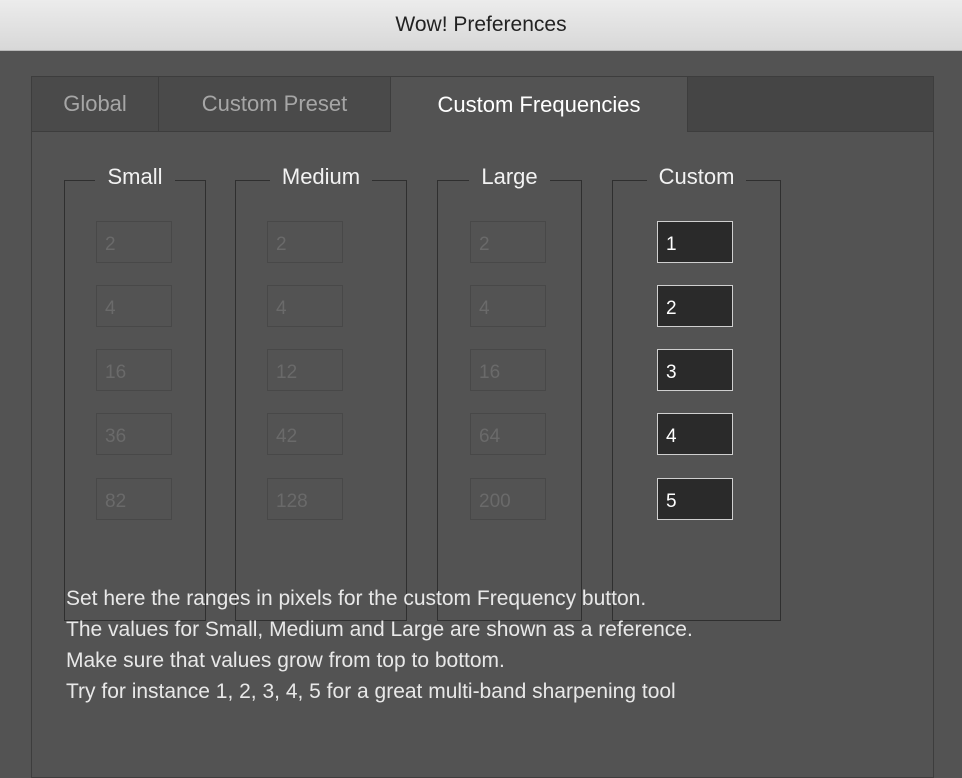 The width and height of the screenshot is (962, 778). What do you see at coordinates (305, 499) in the screenshot?
I see `medium-field-5: 128` at bounding box center [305, 499].